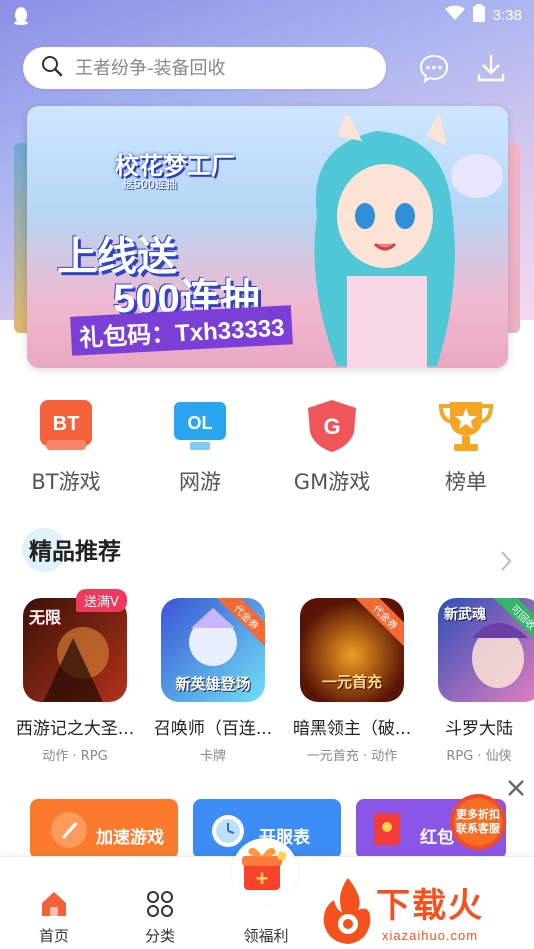  I want to click on service-badge-line2: 联系客服, so click(478, 828).